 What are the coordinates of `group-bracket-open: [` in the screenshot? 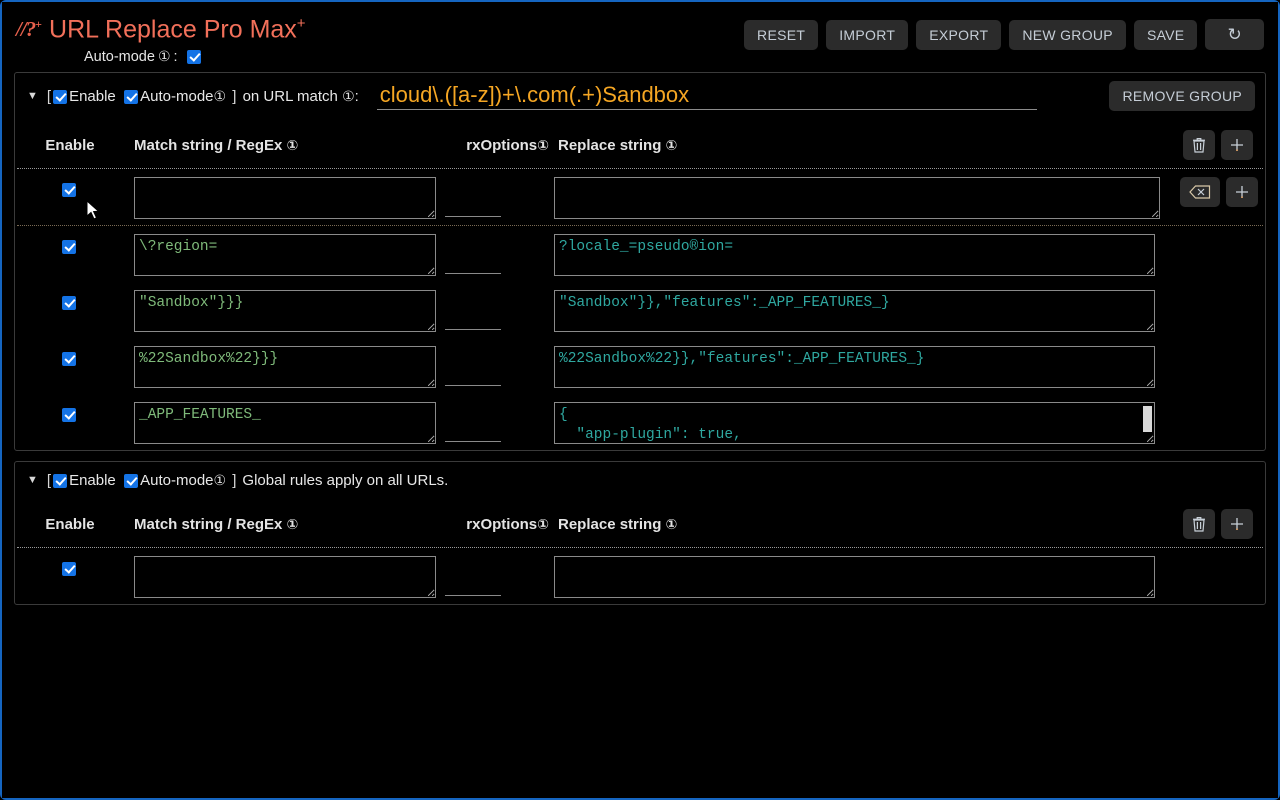 It's located at (49, 97).